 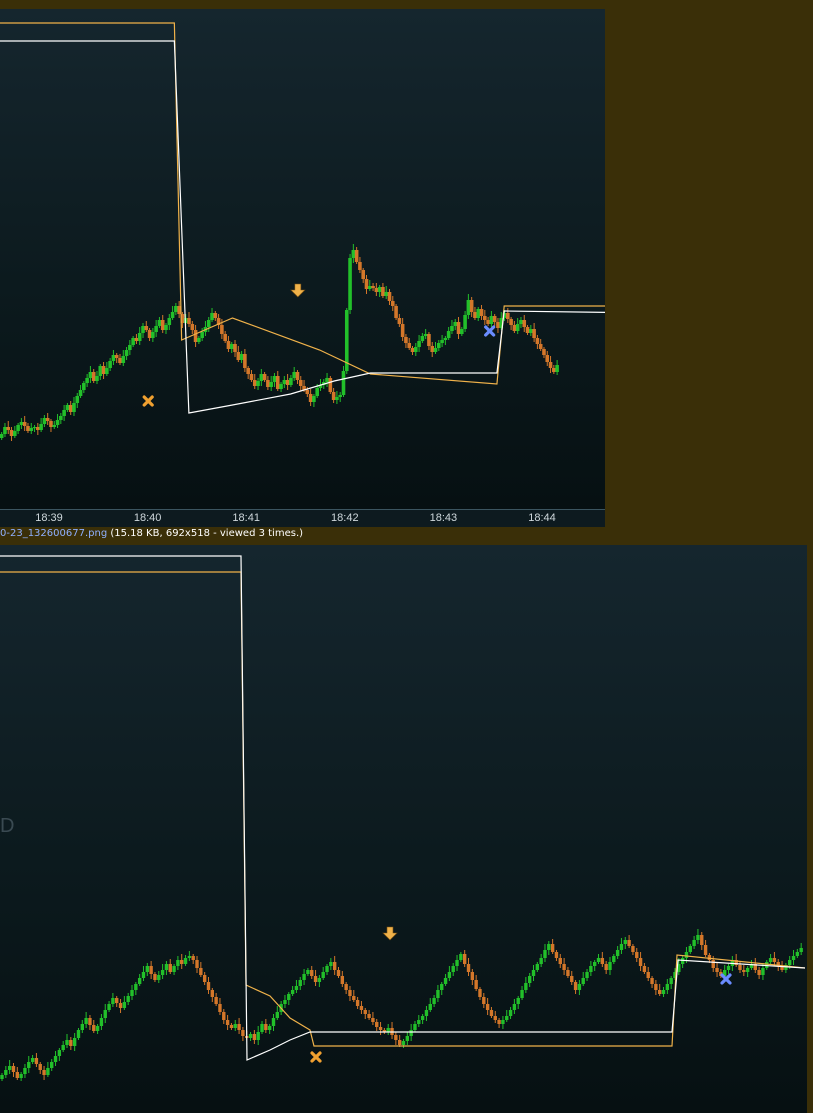 What do you see at coordinates (298, 290) in the screenshot?
I see `sell-arrow-icon` at bounding box center [298, 290].